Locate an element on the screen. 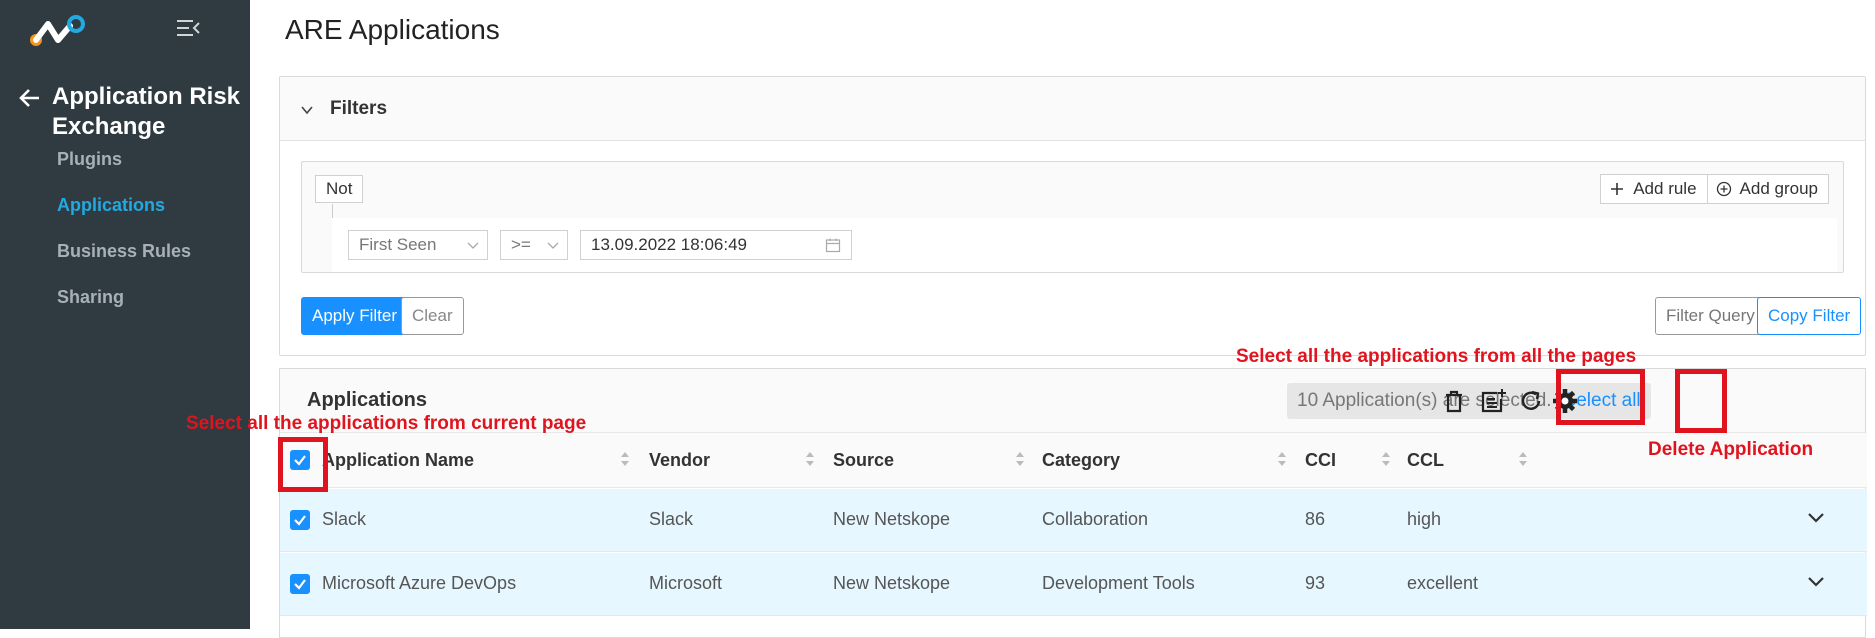 This screenshot has width=1875, height=638. highlight-select-all is located at coordinates (1600, 397).